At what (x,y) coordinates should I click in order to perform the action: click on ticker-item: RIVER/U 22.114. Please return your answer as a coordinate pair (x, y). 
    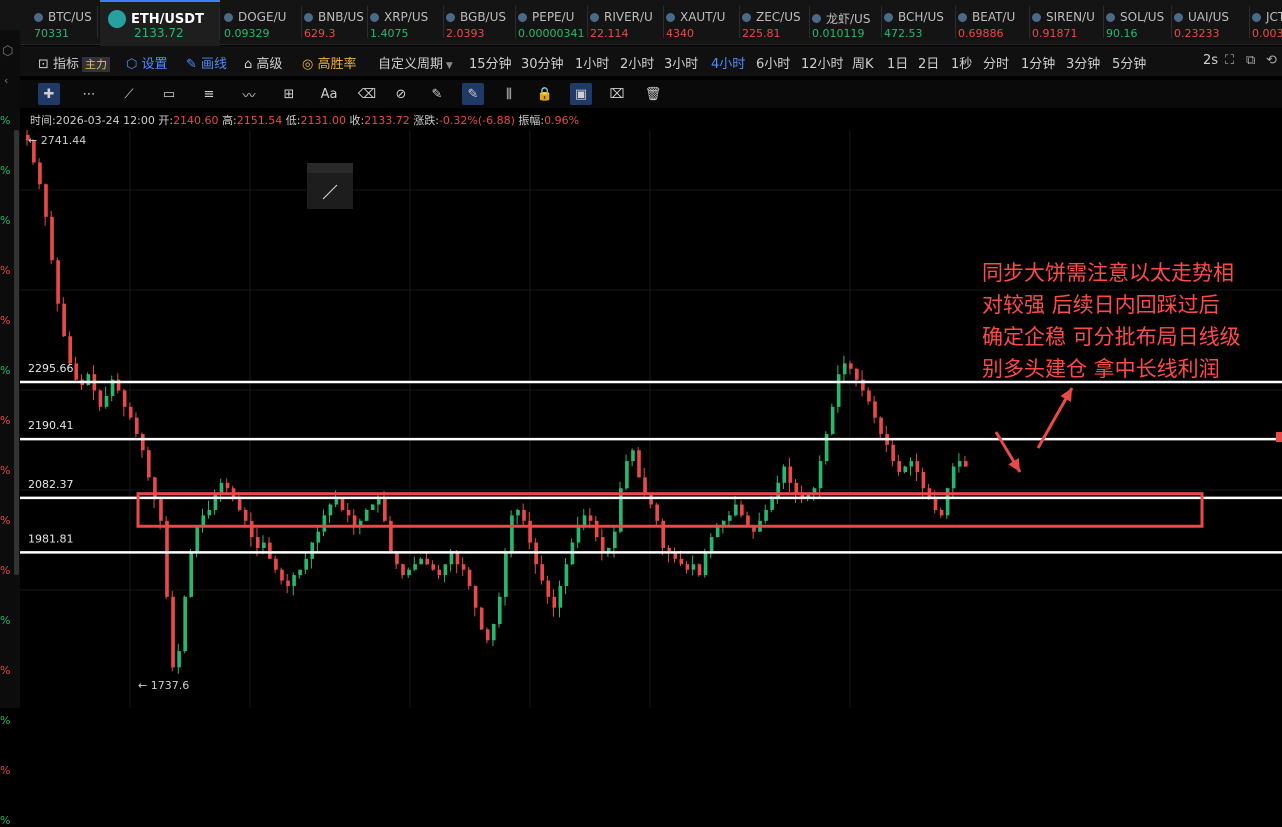
    Looking at the image, I should click on (627, 22).